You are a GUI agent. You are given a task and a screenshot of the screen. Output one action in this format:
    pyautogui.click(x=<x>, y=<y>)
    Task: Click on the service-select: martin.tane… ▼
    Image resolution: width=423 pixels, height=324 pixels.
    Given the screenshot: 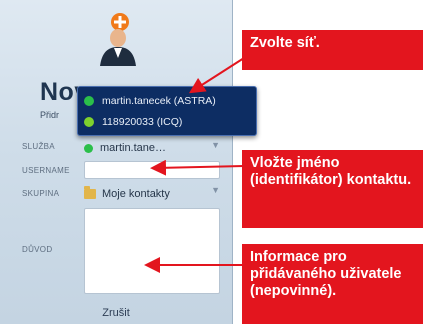 What is the action you would take?
    pyautogui.click(x=152, y=148)
    